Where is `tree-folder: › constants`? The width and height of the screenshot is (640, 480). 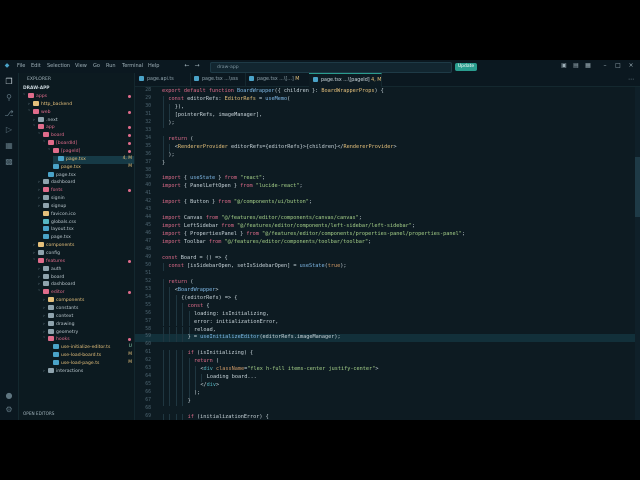 tree-folder: › constants is located at coordinates (88, 308).